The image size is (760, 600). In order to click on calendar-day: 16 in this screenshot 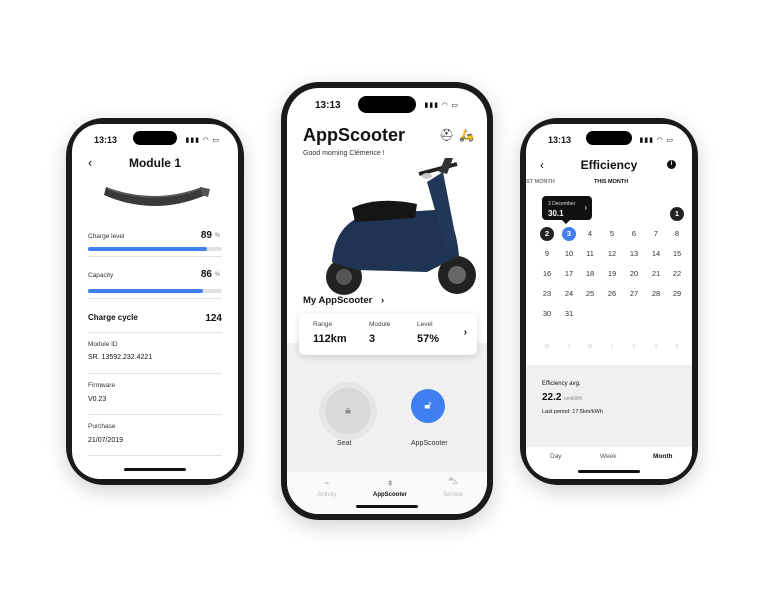, I will do `click(547, 274)`.